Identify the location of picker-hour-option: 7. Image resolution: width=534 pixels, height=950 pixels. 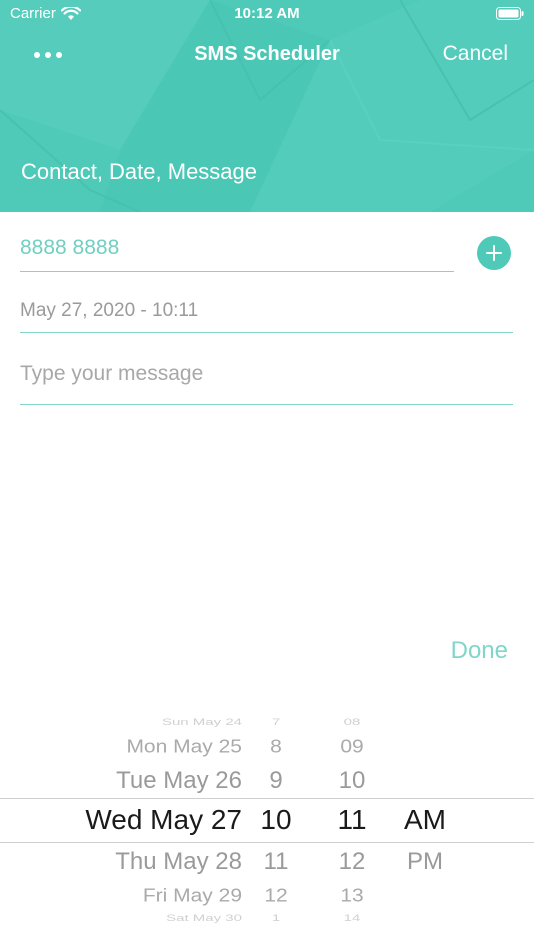
(276, 722).